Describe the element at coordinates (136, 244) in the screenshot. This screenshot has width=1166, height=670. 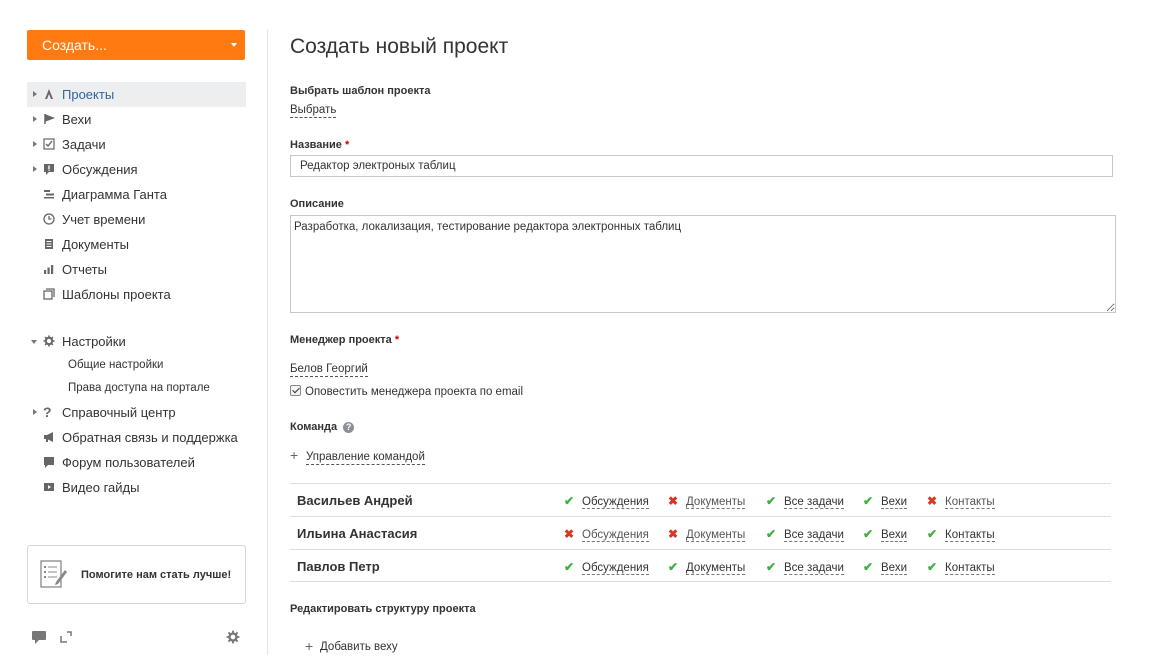
I see `sidebar-item-documents: Документы` at that location.